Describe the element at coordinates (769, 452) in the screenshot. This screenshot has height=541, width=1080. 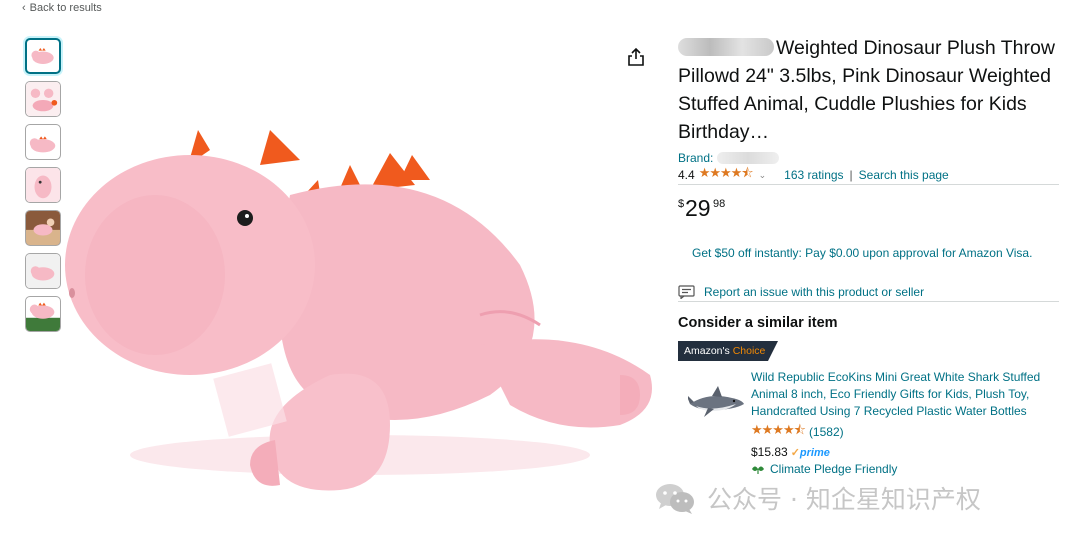
I see `similar-item-price: $15.83` at that location.